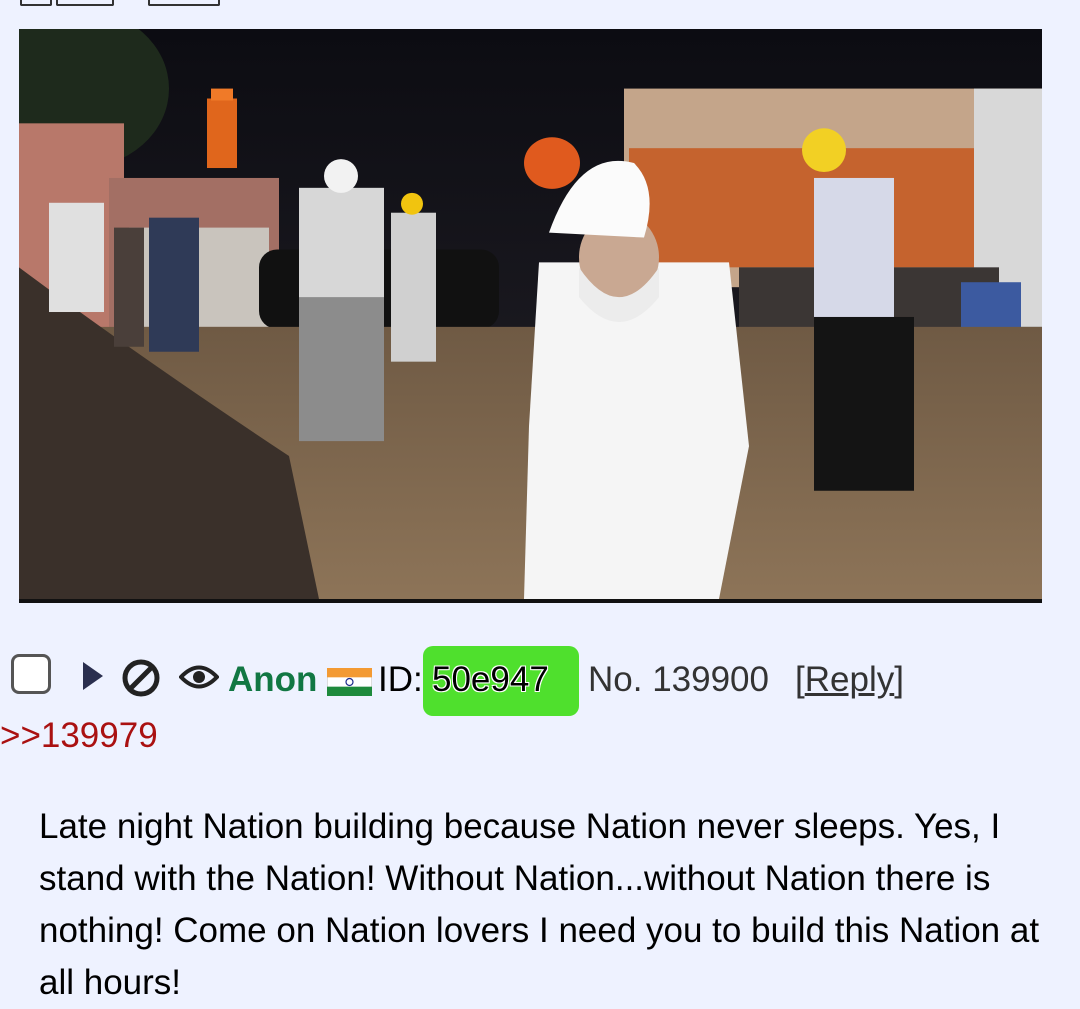  I want to click on poster-name: Anon, so click(273, 679).